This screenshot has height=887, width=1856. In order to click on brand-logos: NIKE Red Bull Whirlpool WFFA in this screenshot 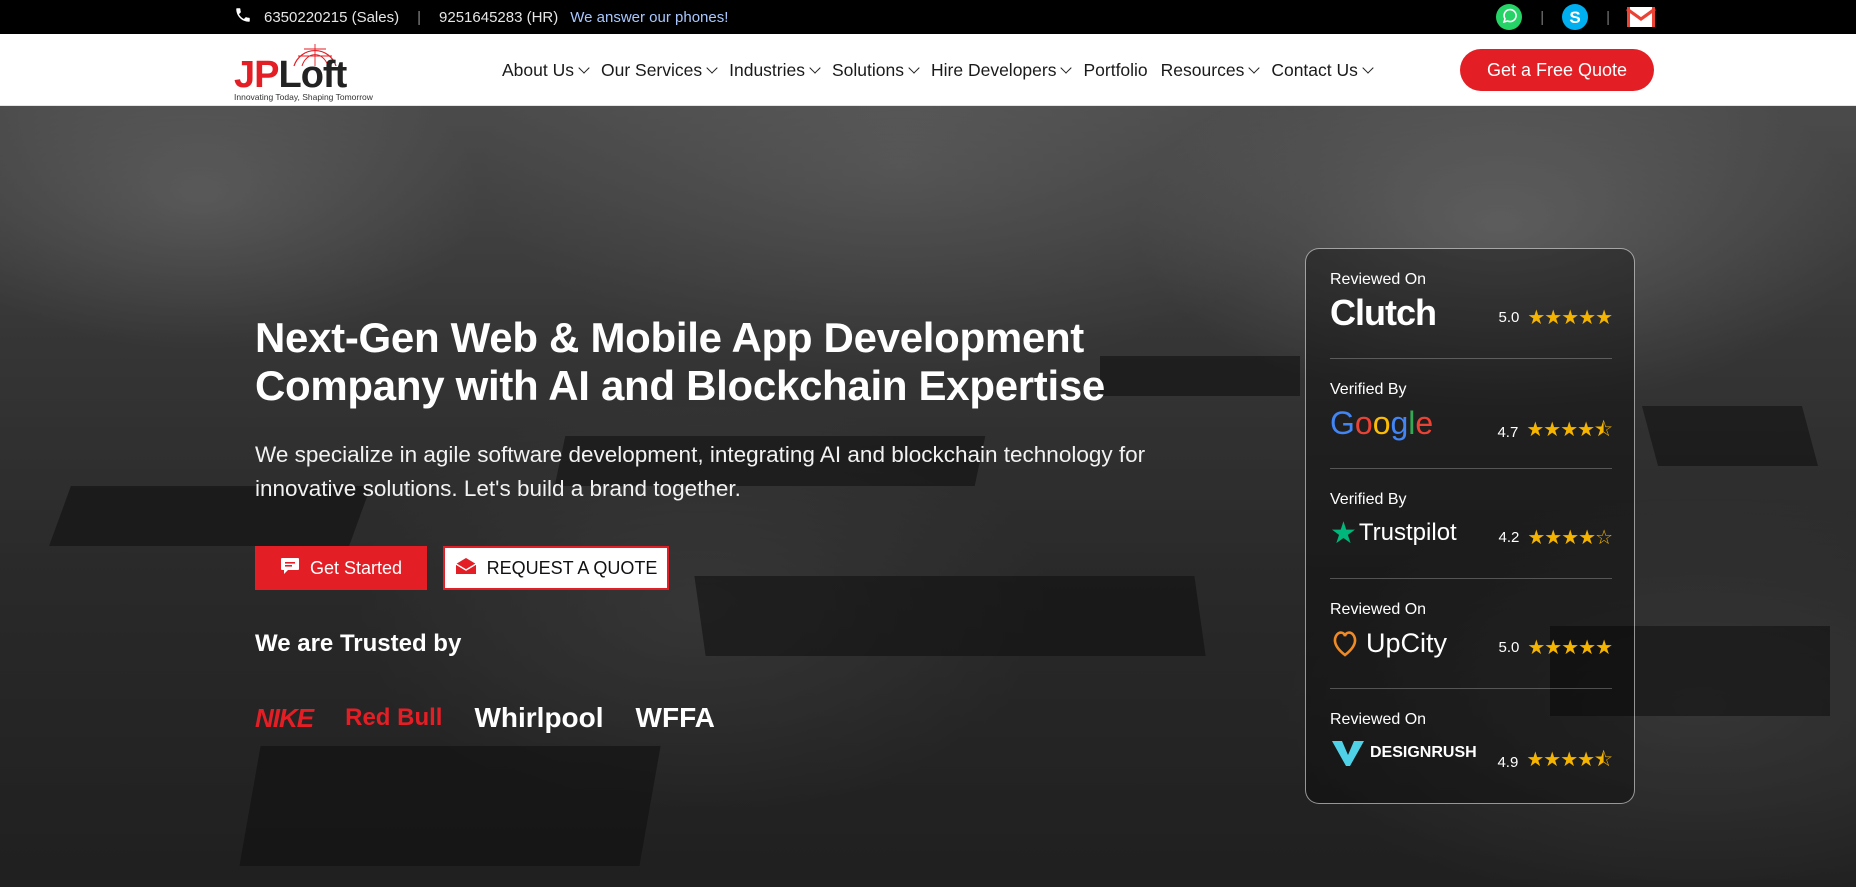, I will do `click(485, 718)`.